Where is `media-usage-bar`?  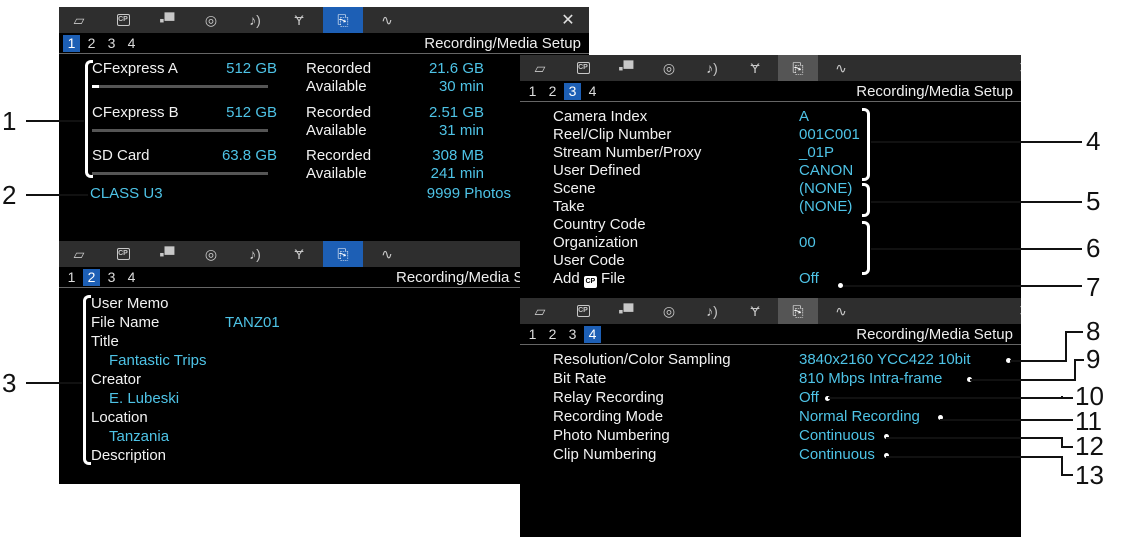 media-usage-bar is located at coordinates (180, 86).